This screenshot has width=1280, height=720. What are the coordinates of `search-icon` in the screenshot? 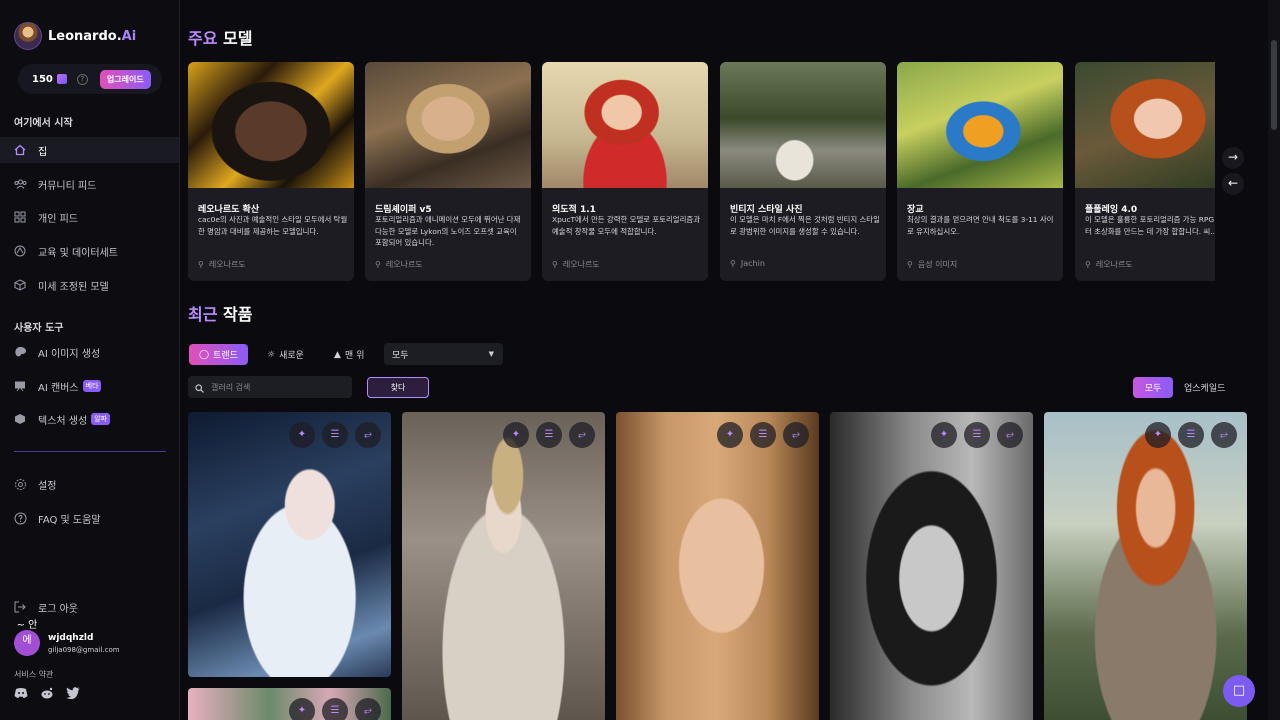 It's located at (199, 387).